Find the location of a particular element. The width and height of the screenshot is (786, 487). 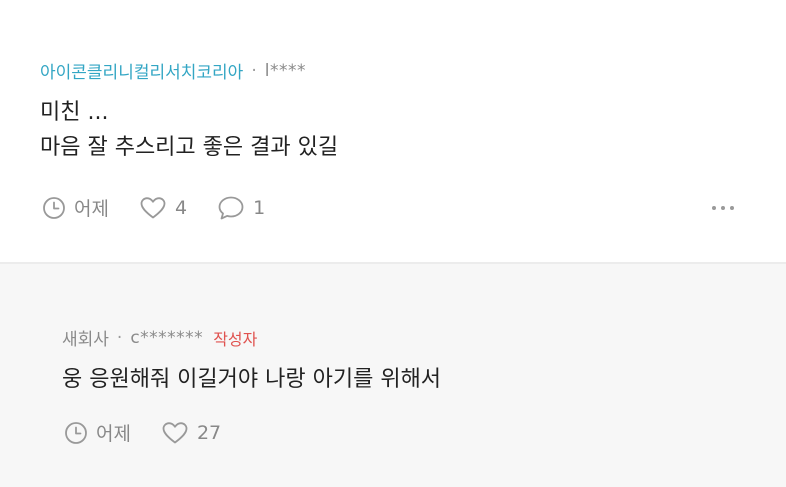

comment-meta: 아이콘클리니컬리서치코리아 · l**** is located at coordinates (173, 71).